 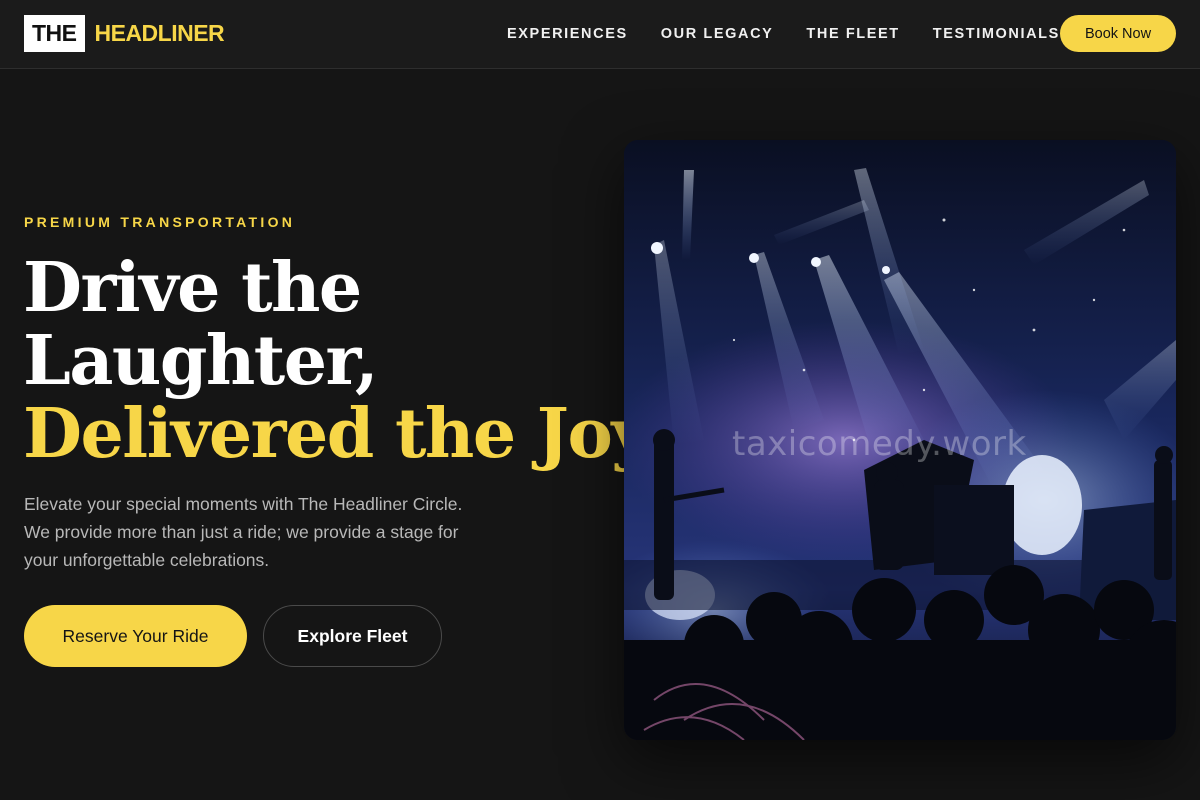 What do you see at coordinates (344, 434) in the screenshot?
I see `headline-line-3: Delivered the Joy.` at bounding box center [344, 434].